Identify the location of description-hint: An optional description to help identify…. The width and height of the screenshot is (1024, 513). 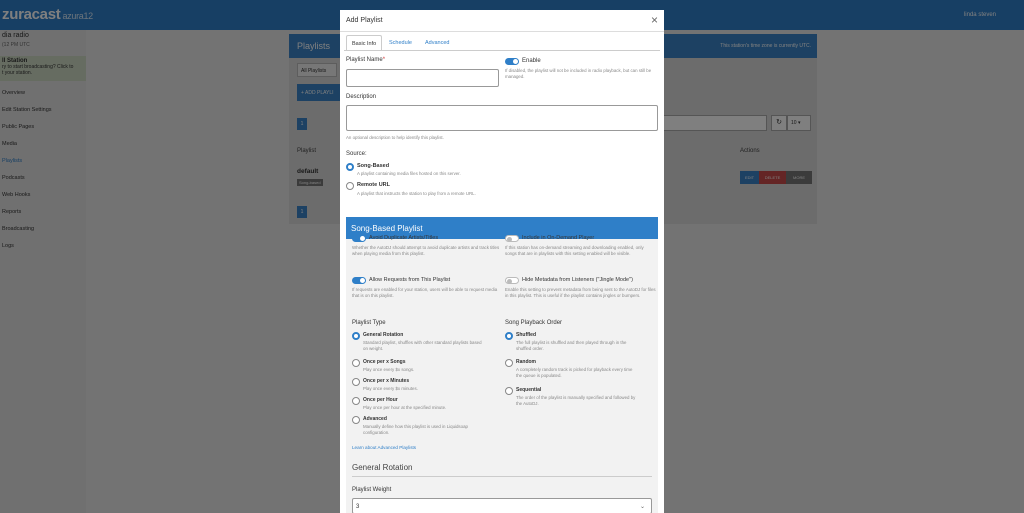
(395, 137).